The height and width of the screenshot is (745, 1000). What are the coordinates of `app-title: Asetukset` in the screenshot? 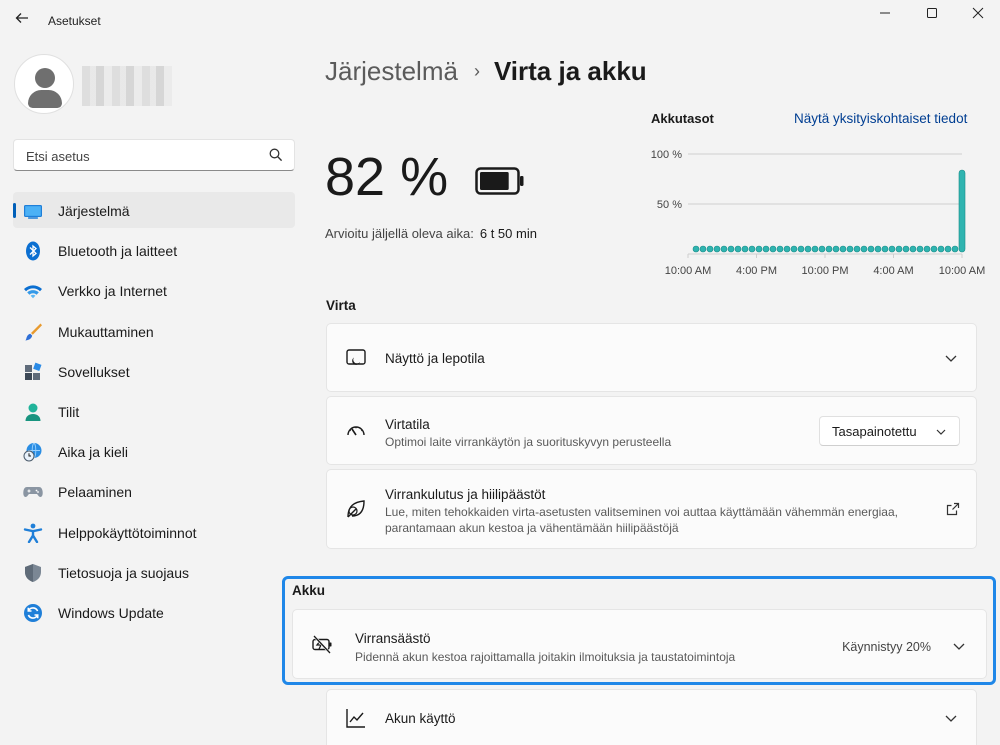 It's located at (74, 21).